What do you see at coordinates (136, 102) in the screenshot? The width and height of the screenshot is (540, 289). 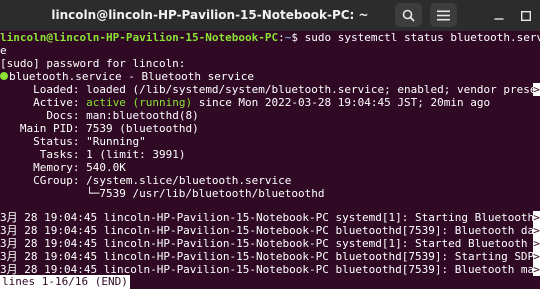 I see `active-state: active (running)` at bounding box center [136, 102].